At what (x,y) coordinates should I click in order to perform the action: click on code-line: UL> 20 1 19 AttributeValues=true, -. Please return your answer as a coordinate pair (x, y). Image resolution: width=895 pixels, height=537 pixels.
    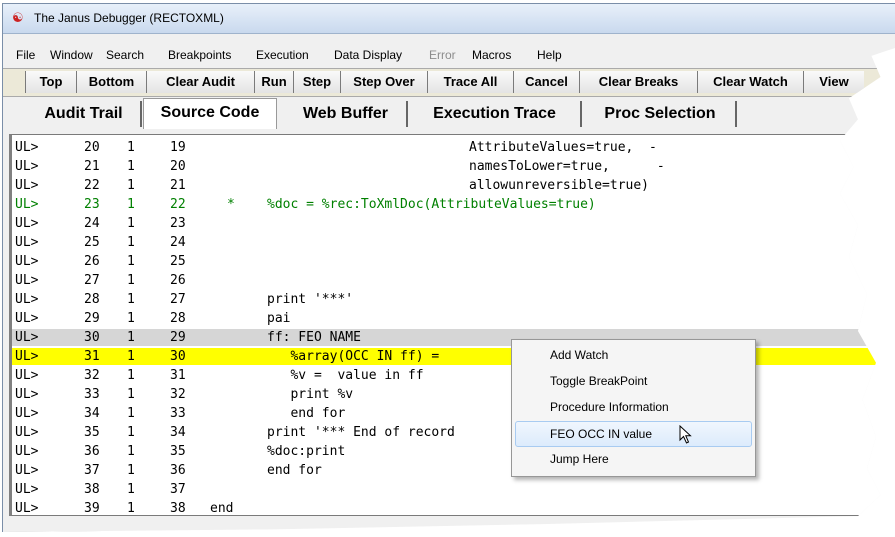
    Looking at the image, I should click on (452, 147).